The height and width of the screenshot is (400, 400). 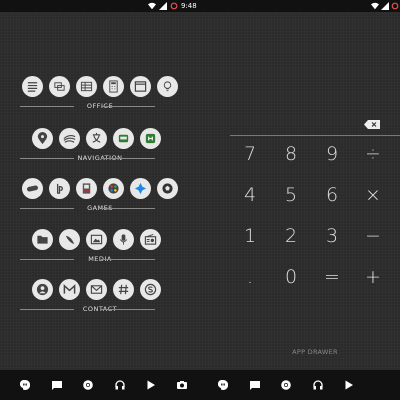 I want to click on notes-icon, so click(x=32, y=86).